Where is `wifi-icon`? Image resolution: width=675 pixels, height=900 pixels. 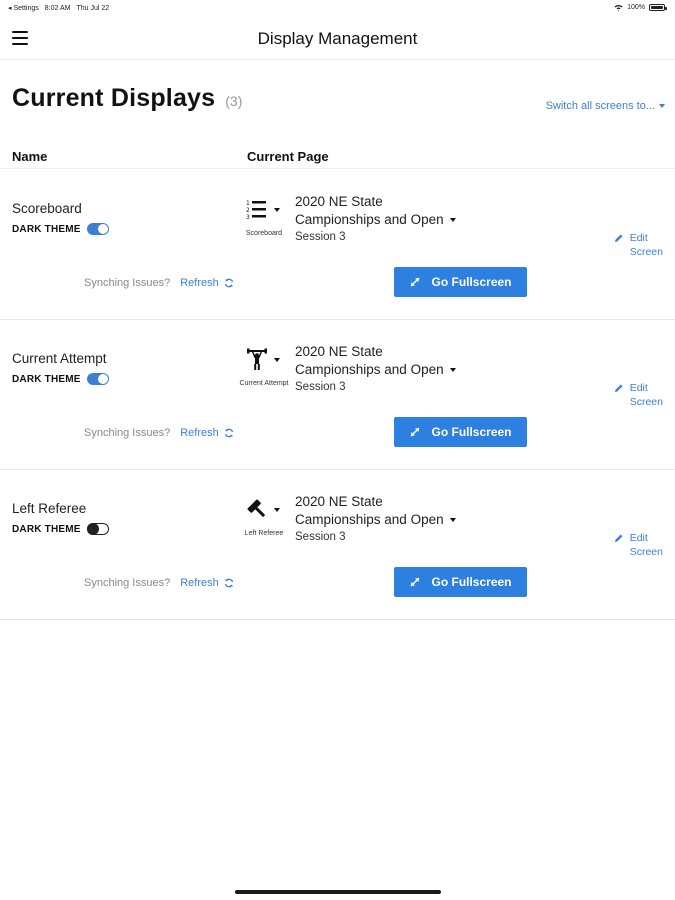 wifi-icon is located at coordinates (618, 8).